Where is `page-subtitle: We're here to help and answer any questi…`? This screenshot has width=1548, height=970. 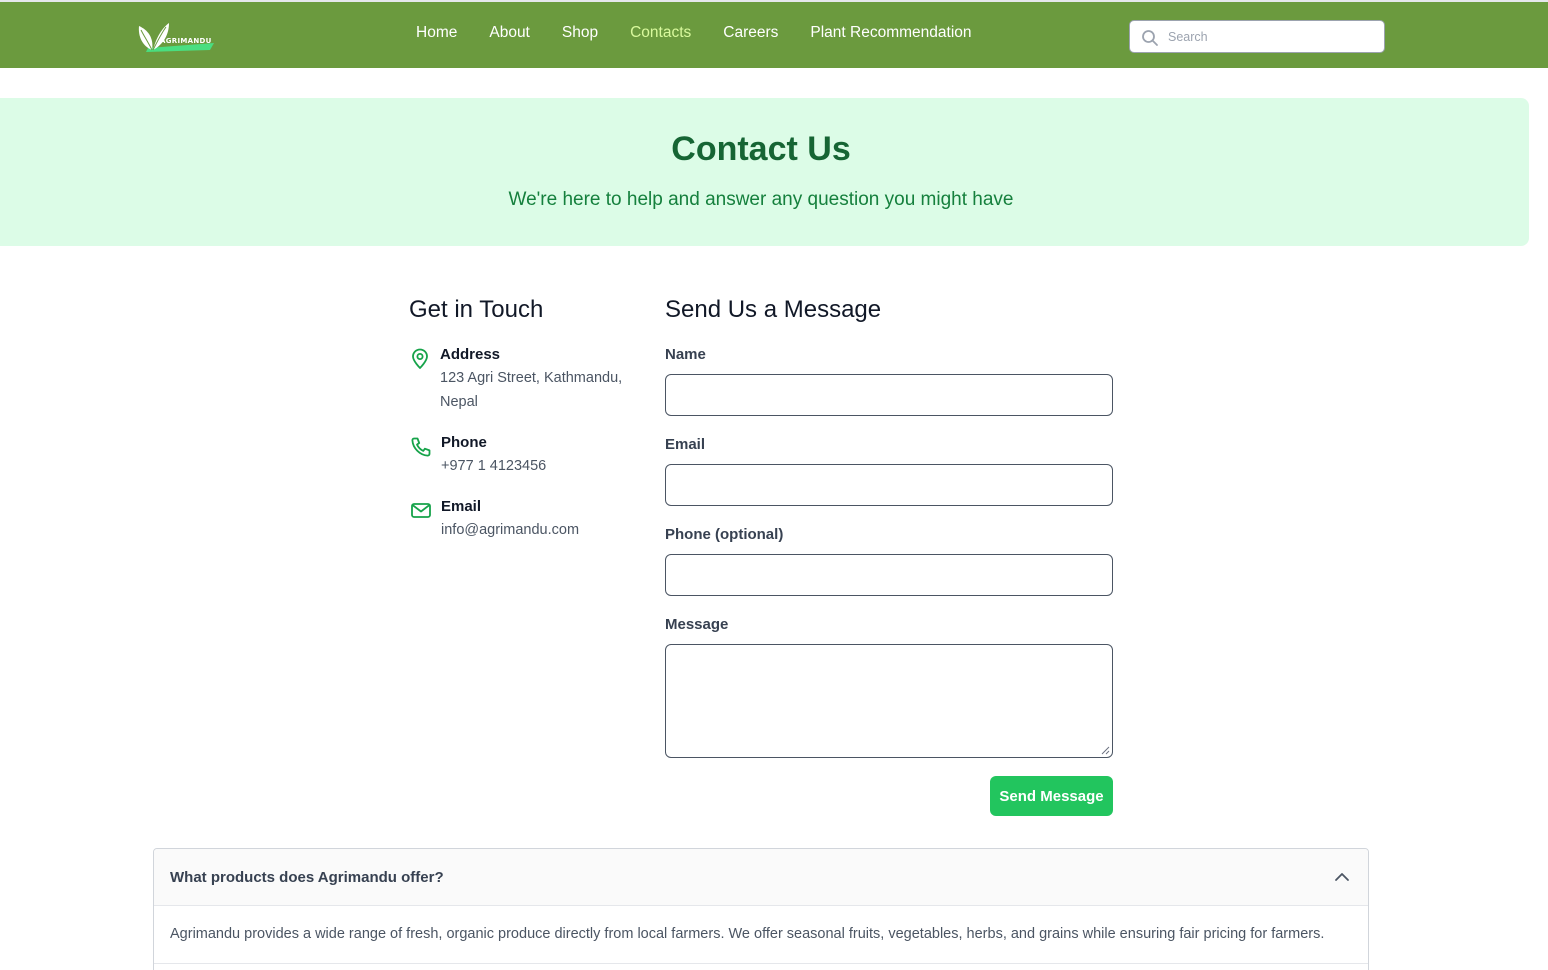 page-subtitle: We're here to help and answer any questi… is located at coordinates (761, 199).